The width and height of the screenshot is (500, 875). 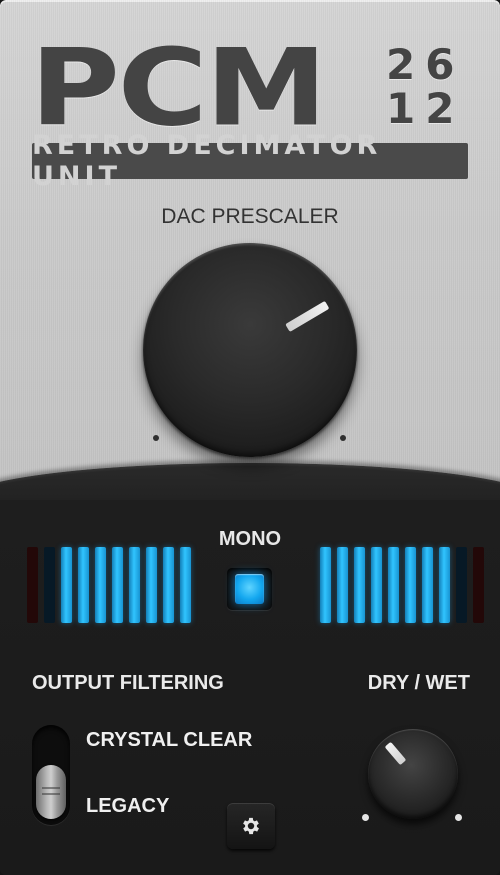 I want to click on mono-toggle-button, so click(x=249, y=589).